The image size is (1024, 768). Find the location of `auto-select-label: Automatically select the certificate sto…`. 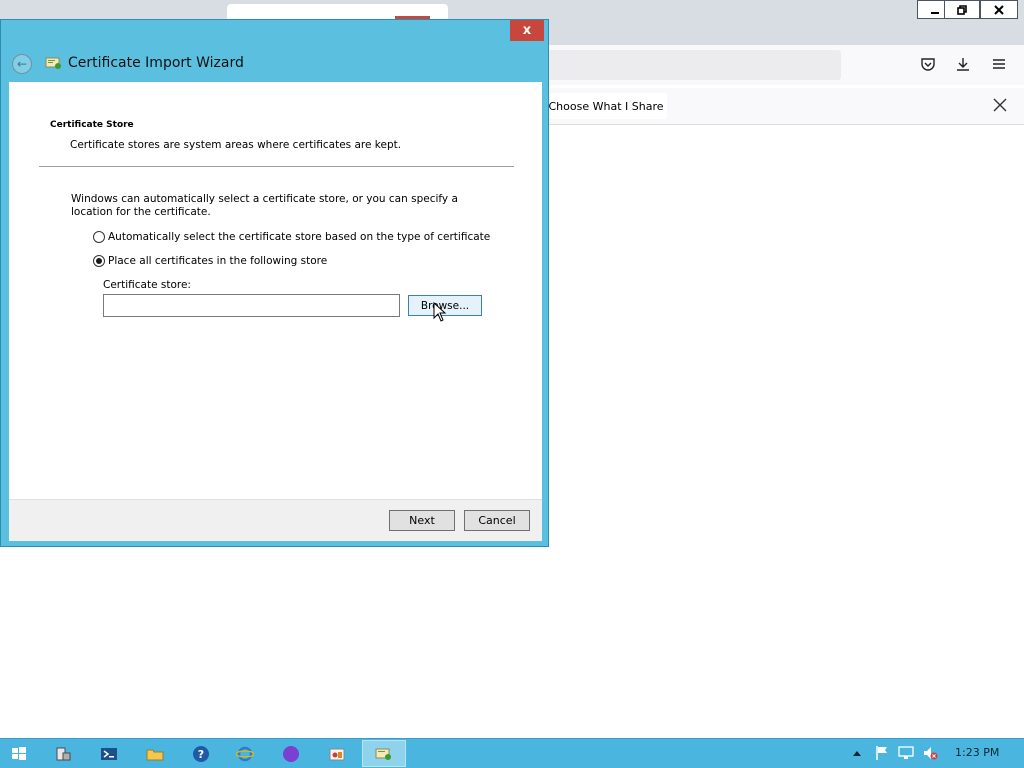

auto-select-label: Automatically select the certificate sto… is located at coordinates (299, 237).